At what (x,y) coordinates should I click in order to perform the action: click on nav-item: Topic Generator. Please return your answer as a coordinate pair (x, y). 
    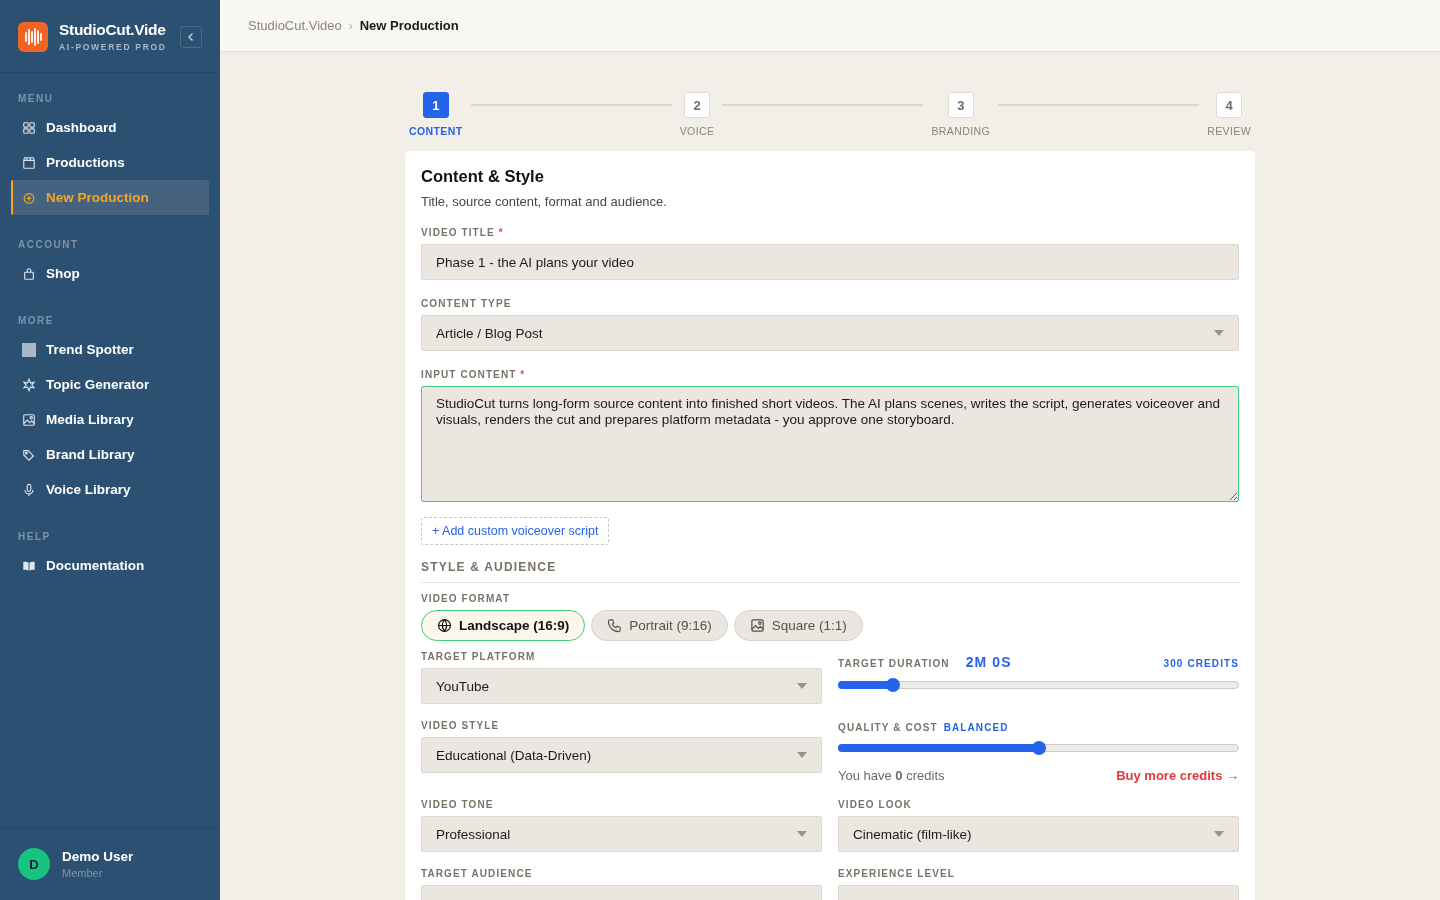
    Looking at the image, I should click on (110, 384).